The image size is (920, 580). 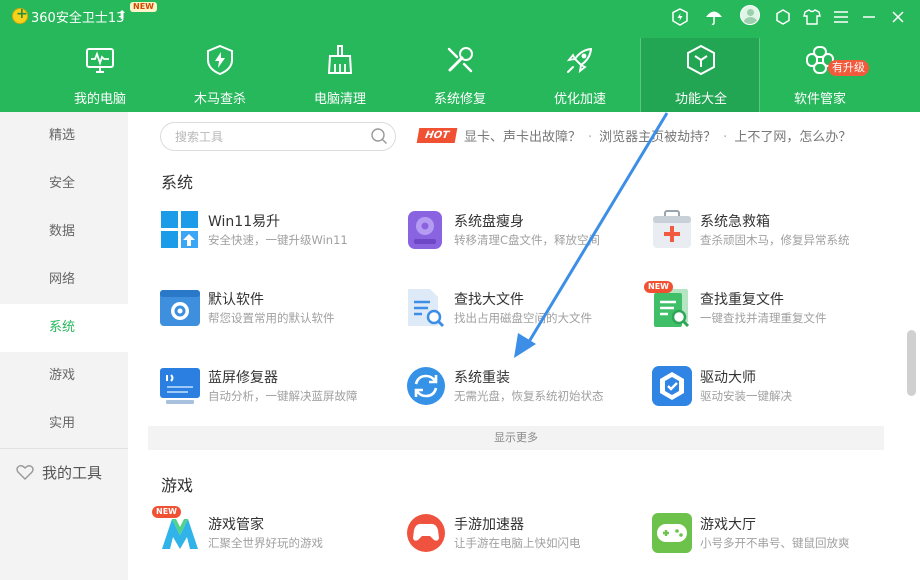 What do you see at coordinates (340, 59) in the screenshot?
I see `broom-icon` at bounding box center [340, 59].